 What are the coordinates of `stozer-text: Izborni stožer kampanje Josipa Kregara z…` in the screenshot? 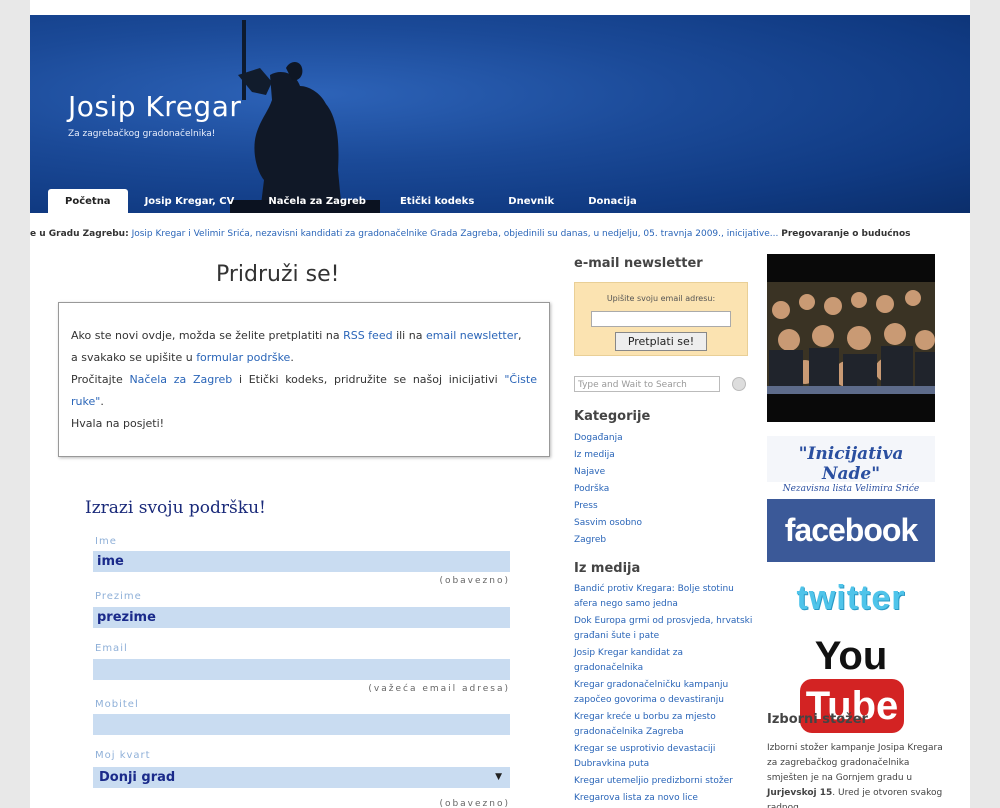 It's located at (856, 774).